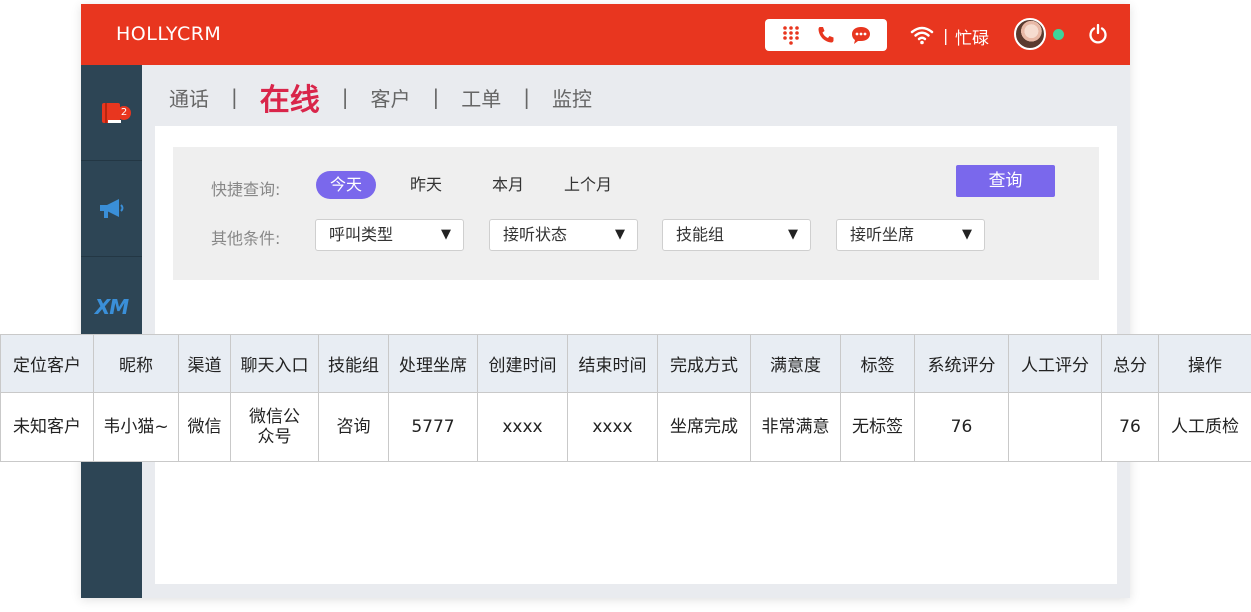  What do you see at coordinates (353, 427) in the screenshot?
I see `cell-skill-group: 咨询` at bounding box center [353, 427].